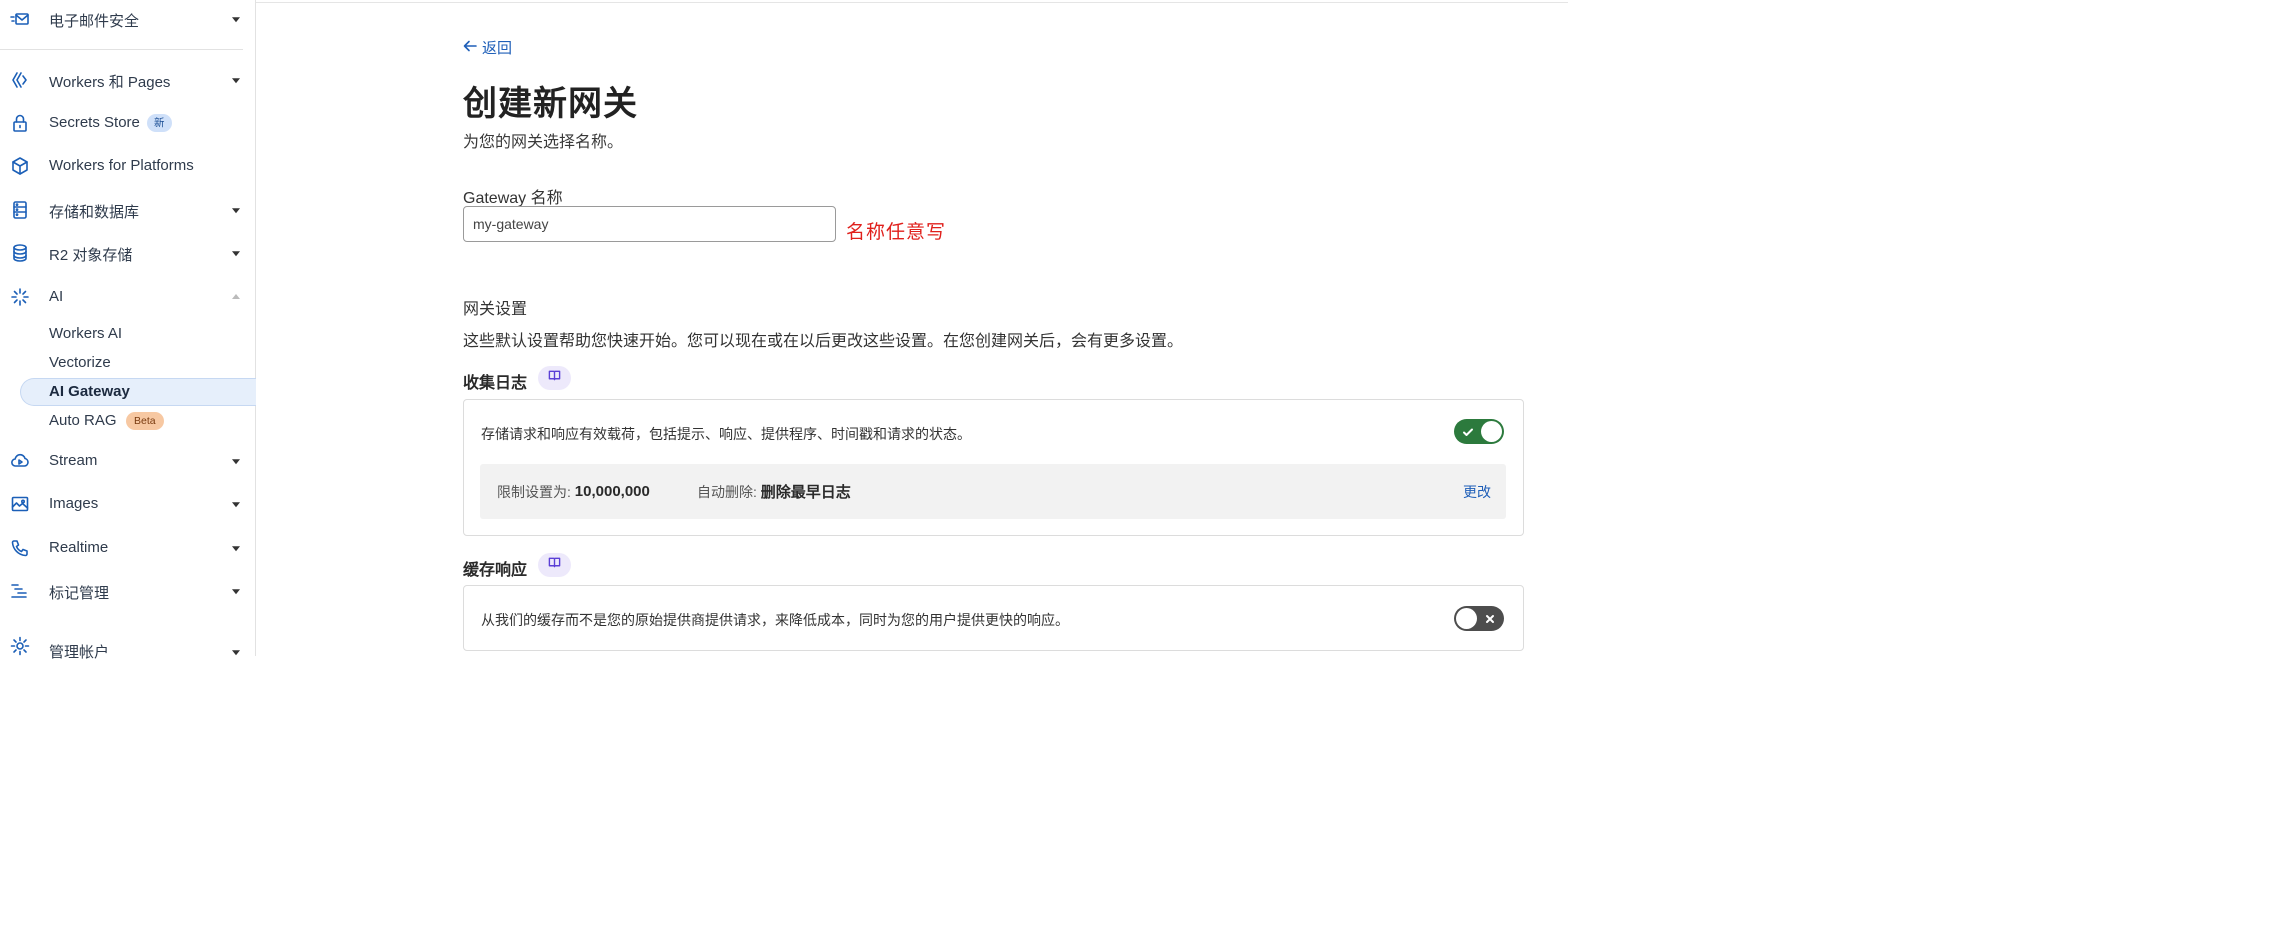  Describe the element at coordinates (1477, 491) in the screenshot. I see `change-link: 更改` at that location.